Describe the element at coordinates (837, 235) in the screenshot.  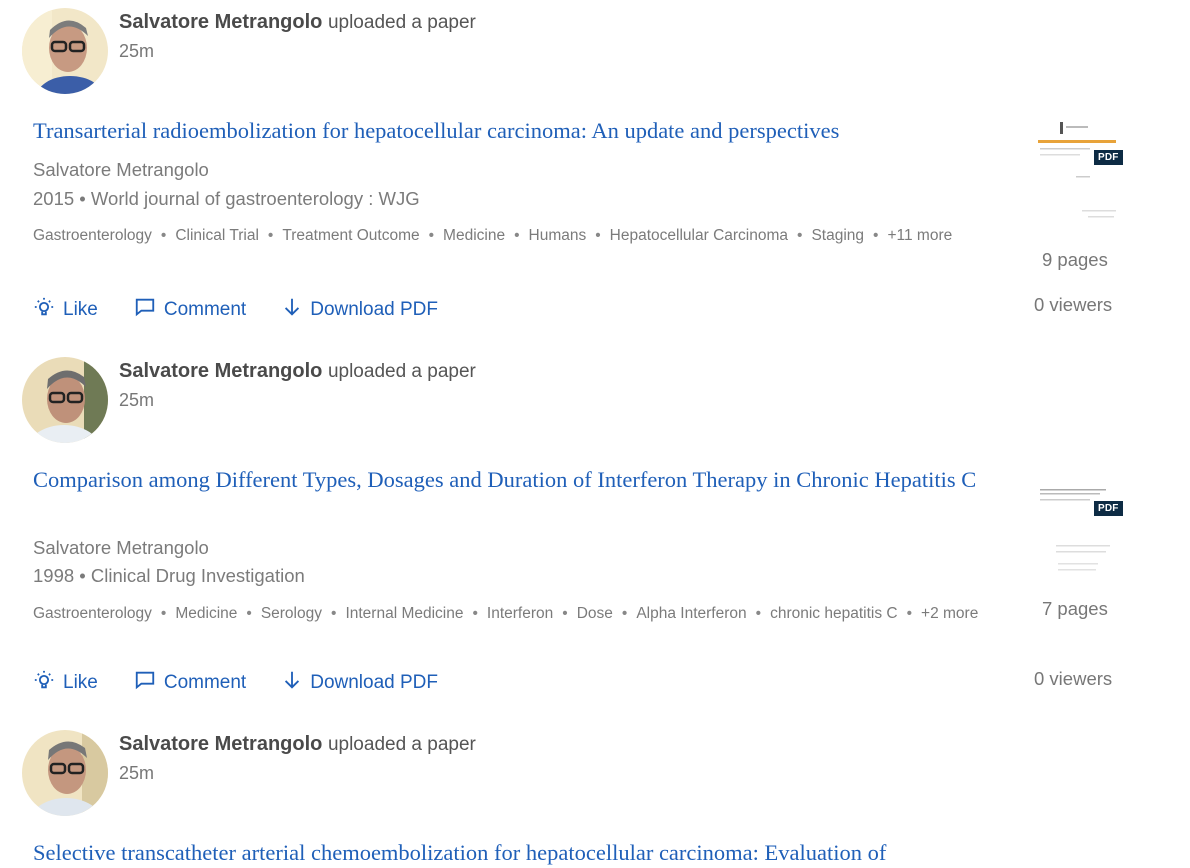
I see `tag: Staging` at that location.